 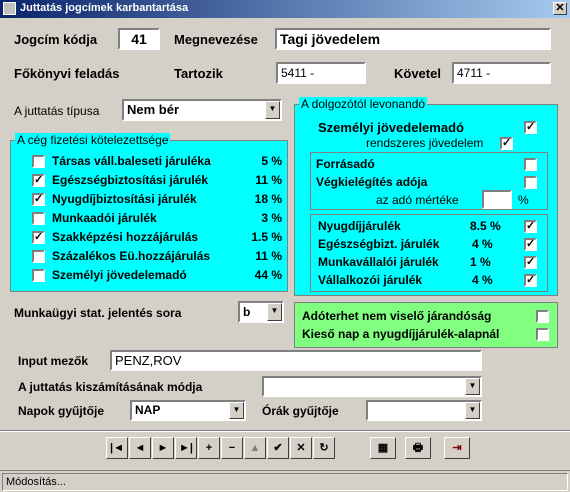 I want to click on prev-record-button: ◄, so click(x=140, y=448).